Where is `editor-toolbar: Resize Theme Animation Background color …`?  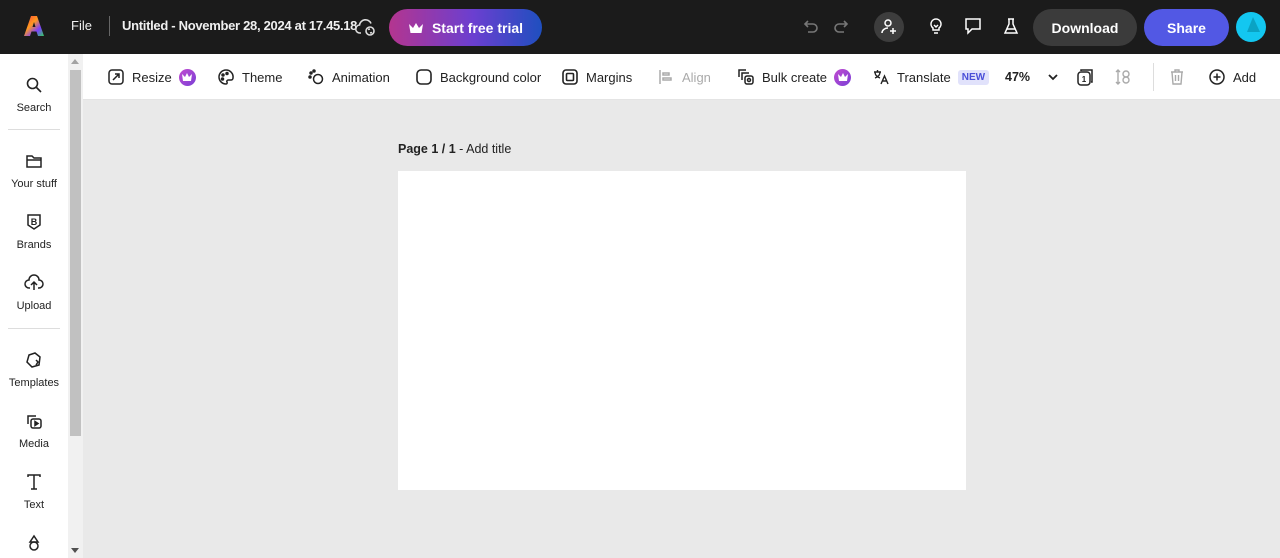
editor-toolbar: Resize Theme Animation Background color … is located at coordinates (681, 77).